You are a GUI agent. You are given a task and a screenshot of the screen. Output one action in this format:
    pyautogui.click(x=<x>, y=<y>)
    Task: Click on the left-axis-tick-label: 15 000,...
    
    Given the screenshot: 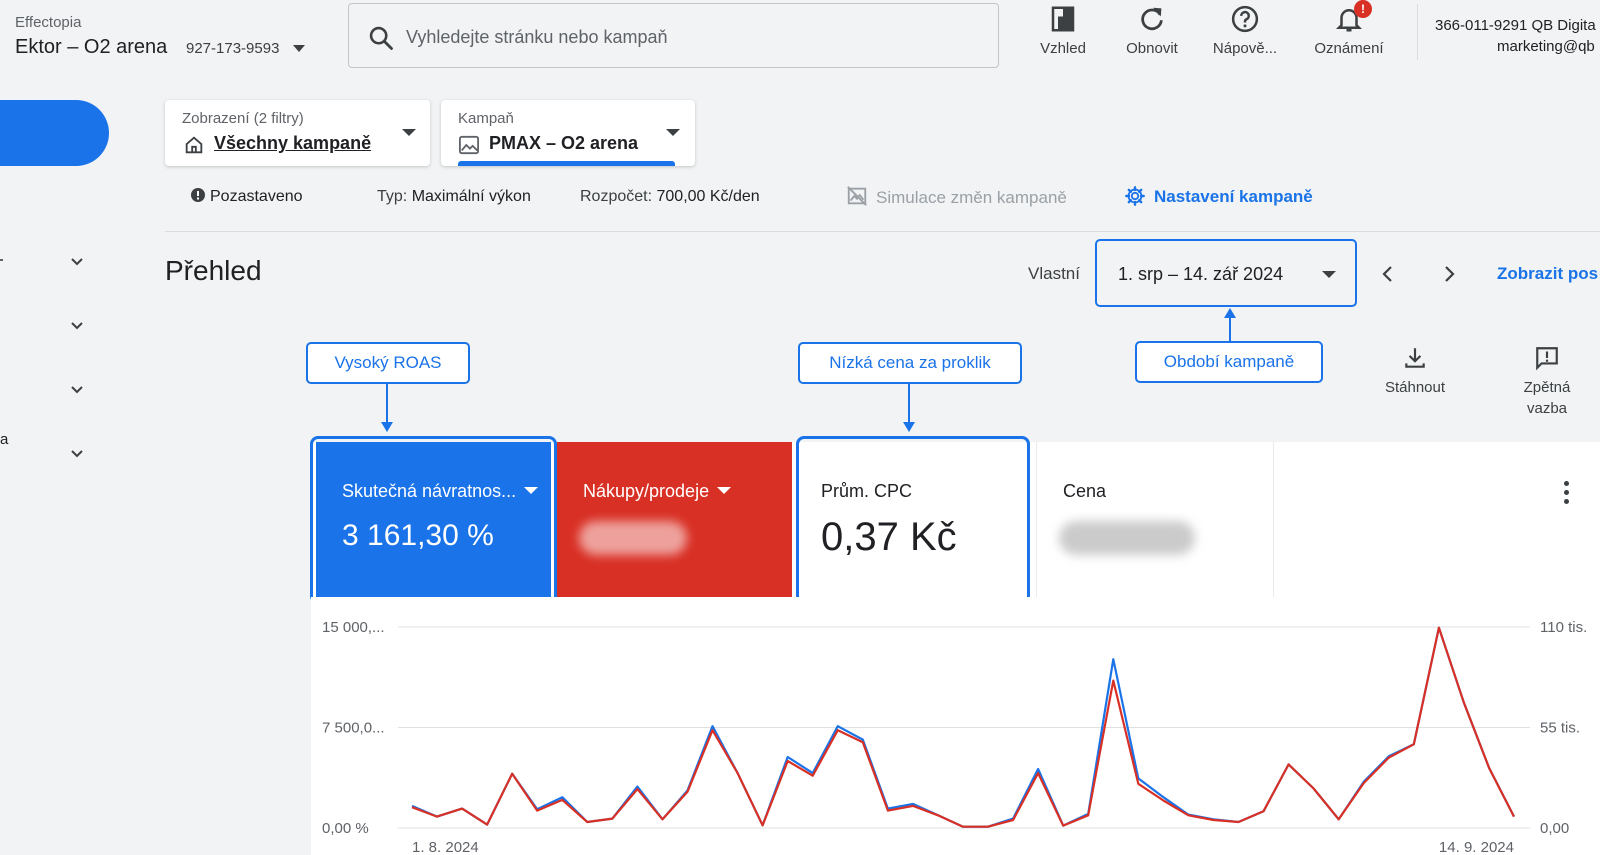 What is the action you would take?
    pyautogui.click(x=353, y=627)
    